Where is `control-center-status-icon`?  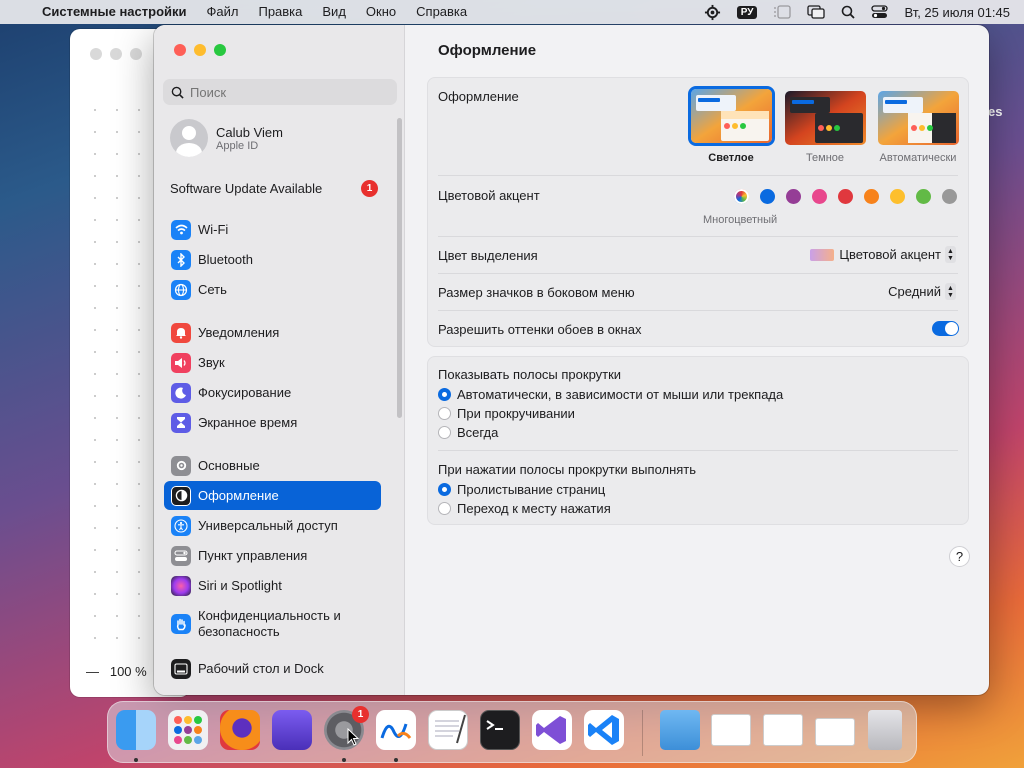
control-center-status-icon is located at coordinates (879, 12).